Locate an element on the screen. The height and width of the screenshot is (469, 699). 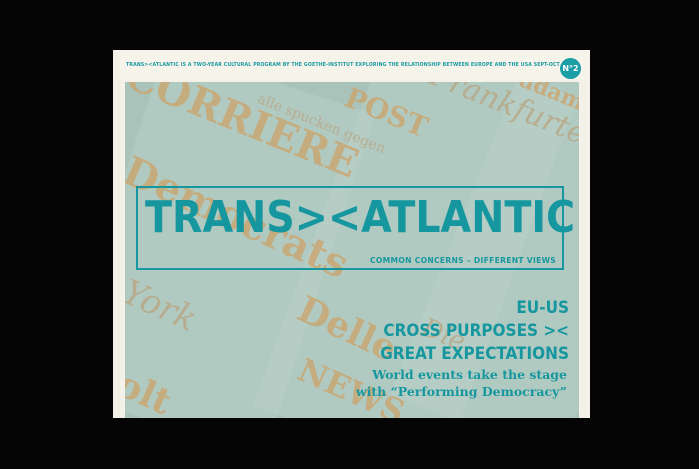
headline-line-3: GREAT EXPECTATIONS is located at coordinates (474, 354).